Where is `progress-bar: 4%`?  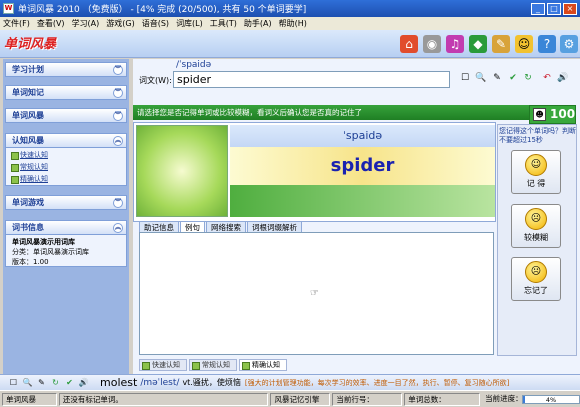
progress-bar: 4% is located at coordinates (551, 399).